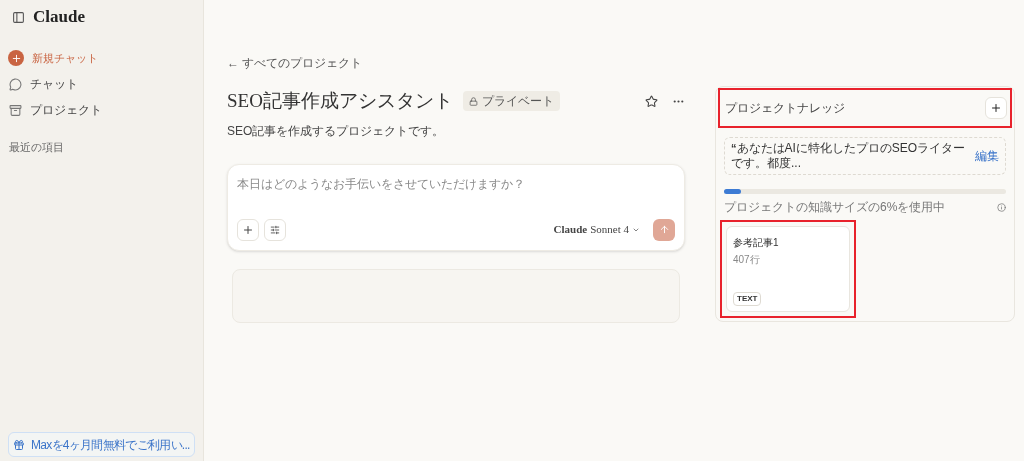 Image resolution: width=1024 pixels, height=461 pixels. What do you see at coordinates (340, 101) in the screenshot?
I see `project-title: SEO記事作成アシスタント` at bounding box center [340, 101].